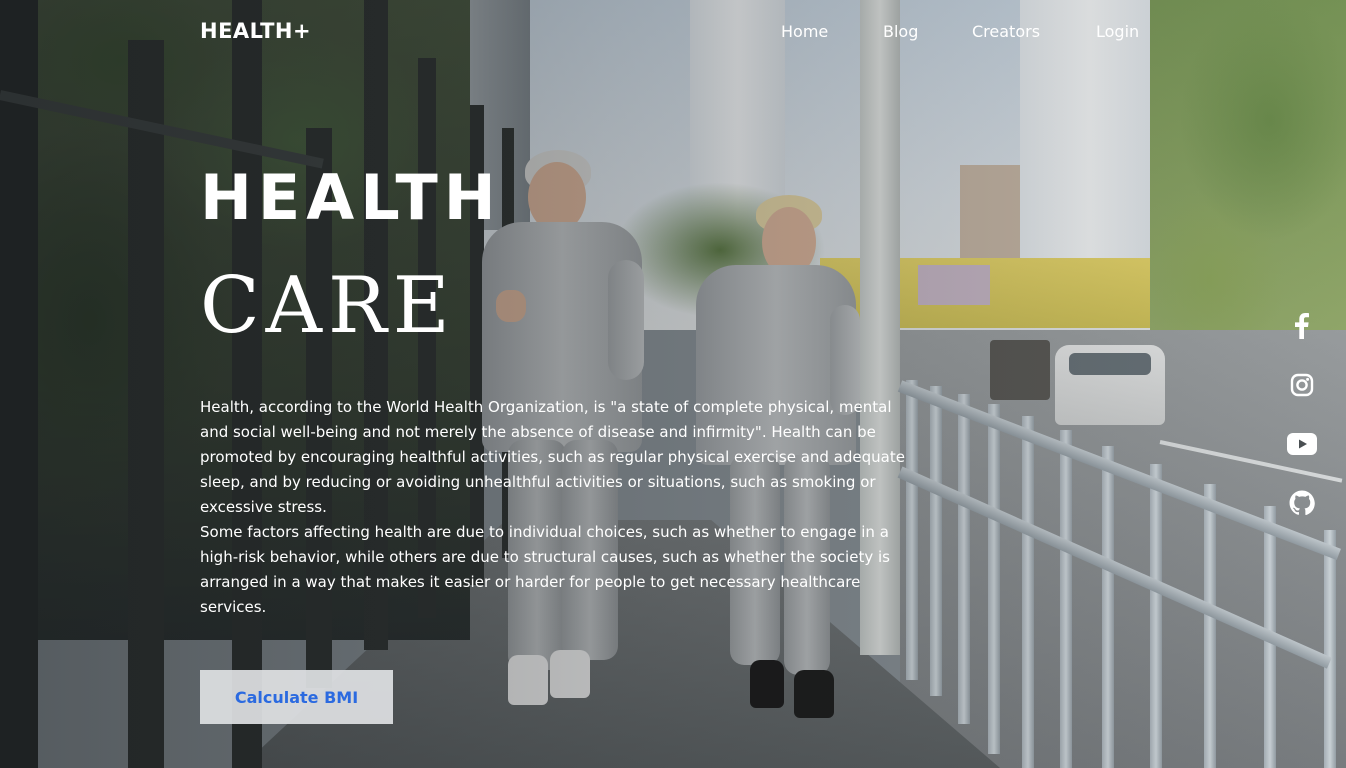 The height and width of the screenshot is (768, 1346). I want to click on hero-title-health: HEALTH, so click(351, 197).